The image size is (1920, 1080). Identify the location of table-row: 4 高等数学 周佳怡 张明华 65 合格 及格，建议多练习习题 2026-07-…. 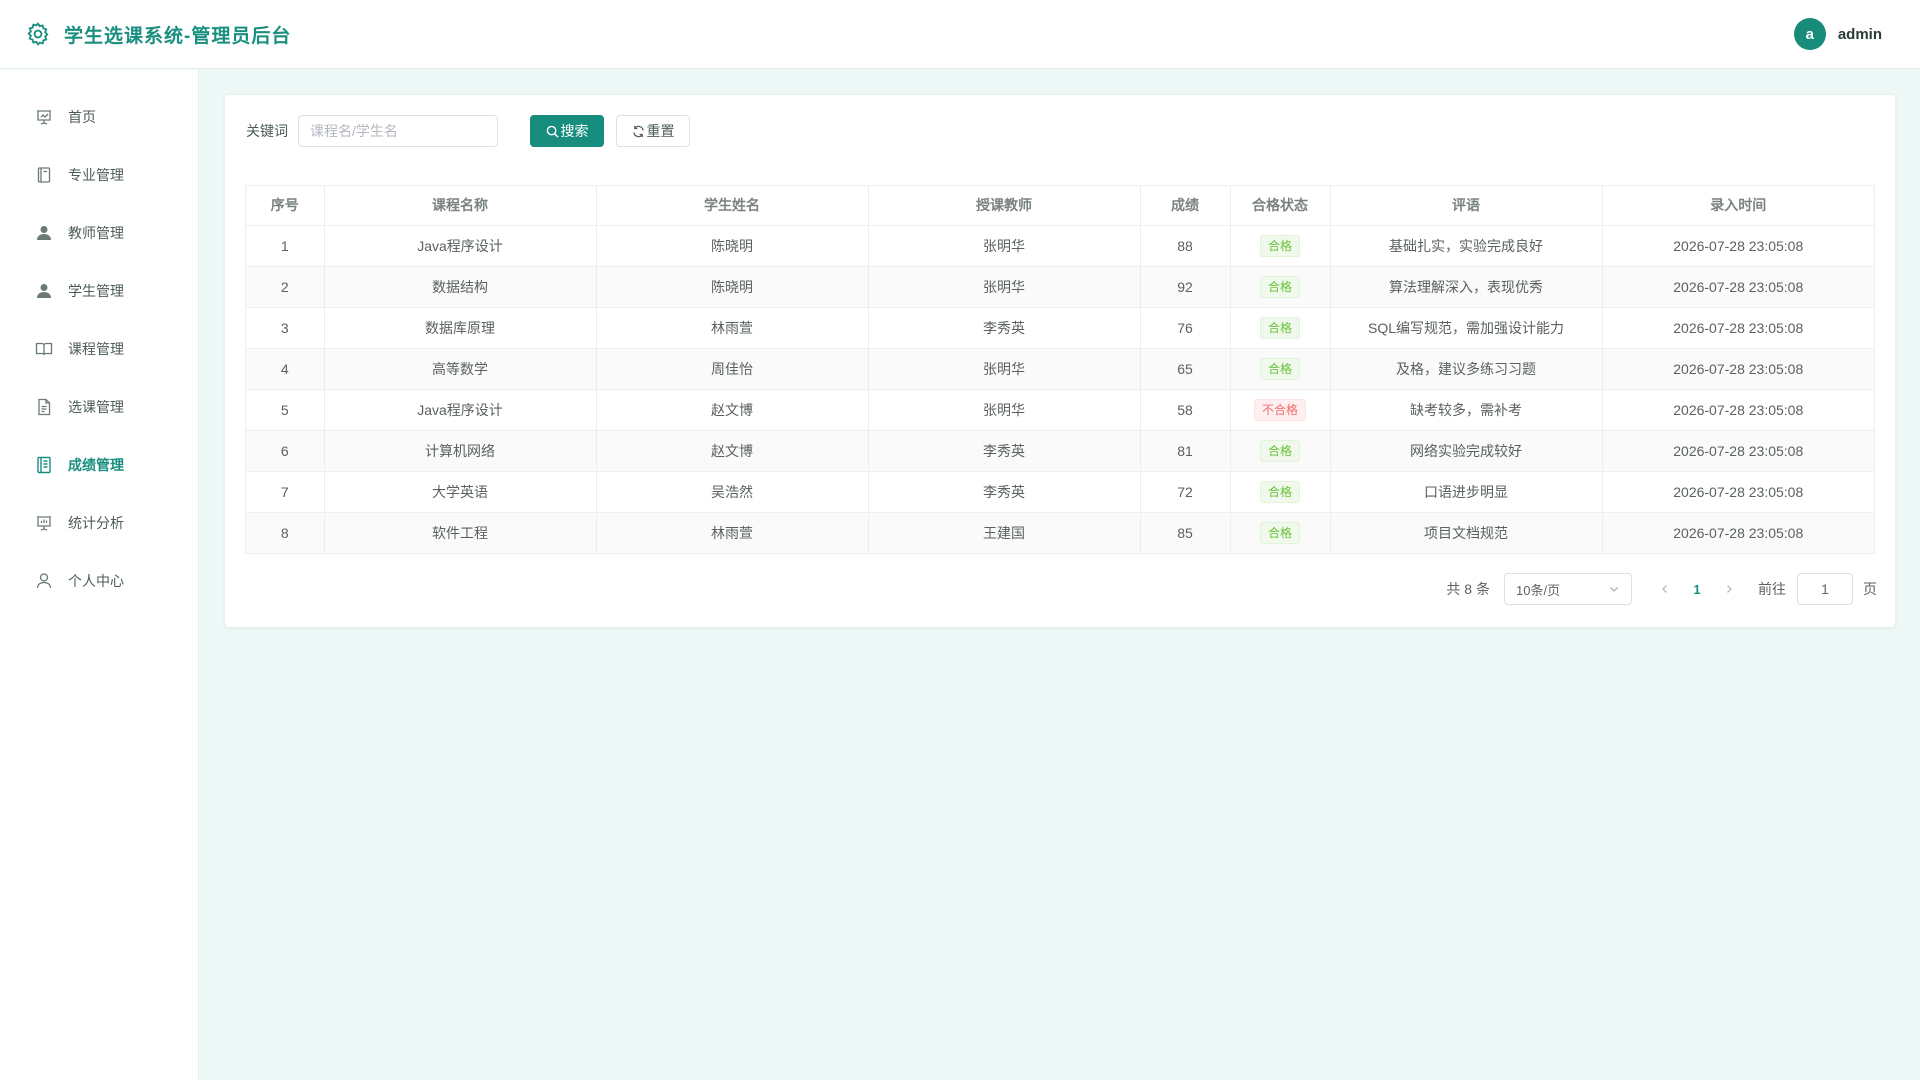
(1060, 369).